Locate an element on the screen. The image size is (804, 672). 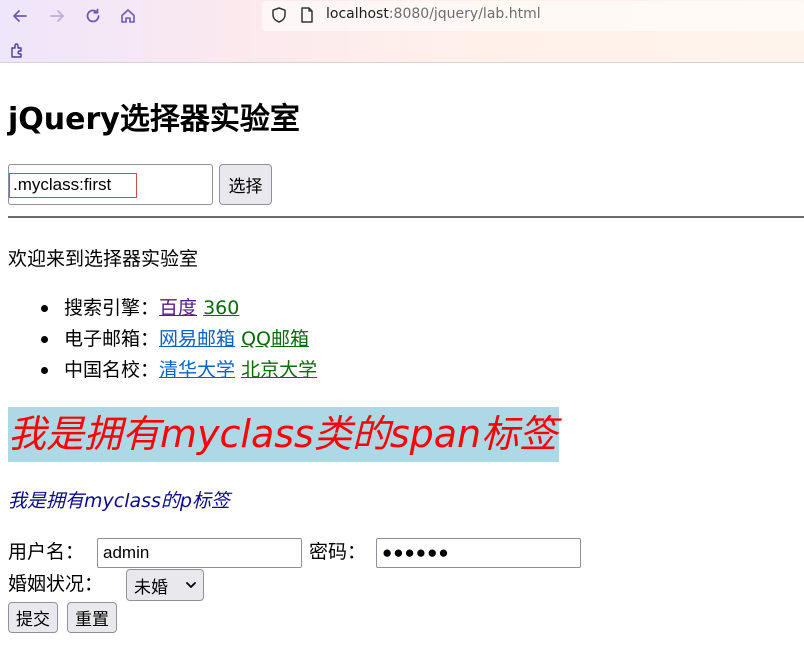
reload-button is located at coordinates (93, 16).